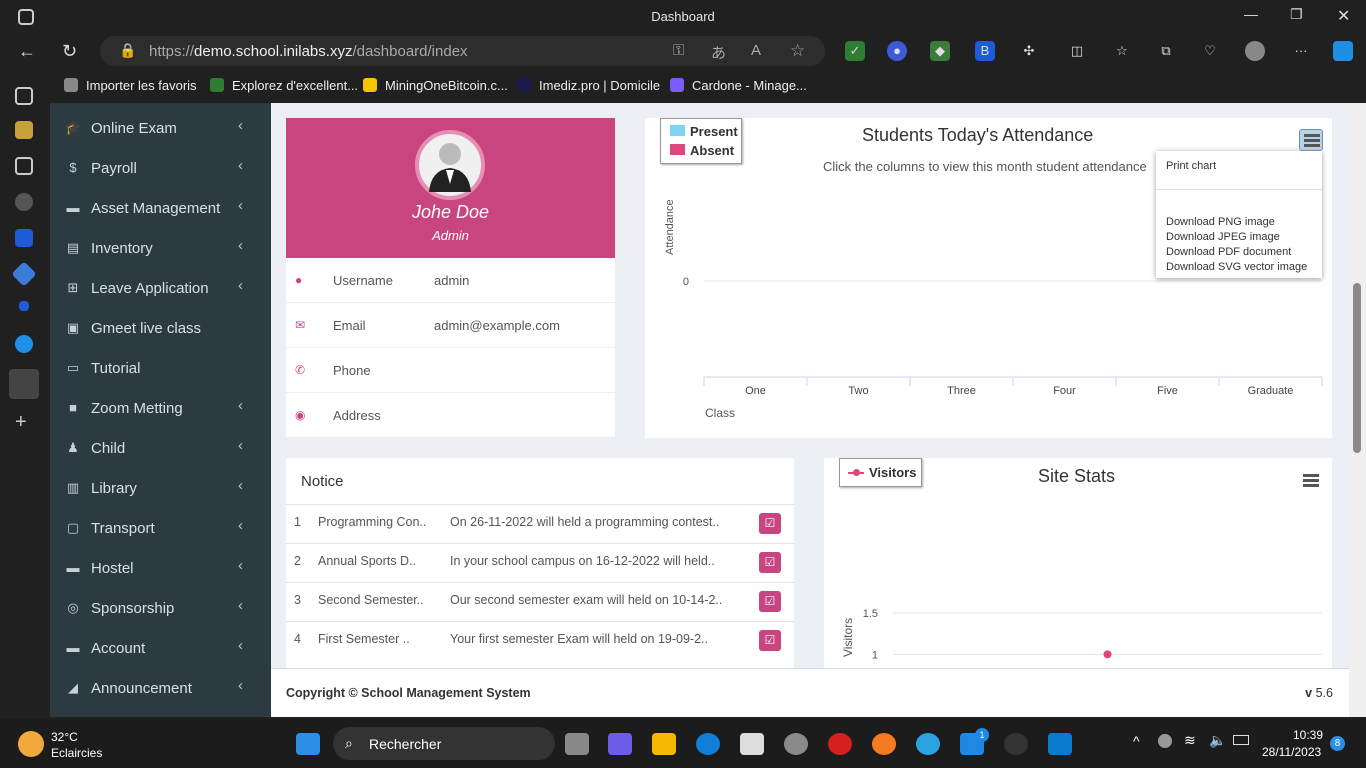 This screenshot has width=1366, height=768. What do you see at coordinates (752, 744) in the screenshot?
I see `store-icon` at bounding box center [752, 744].